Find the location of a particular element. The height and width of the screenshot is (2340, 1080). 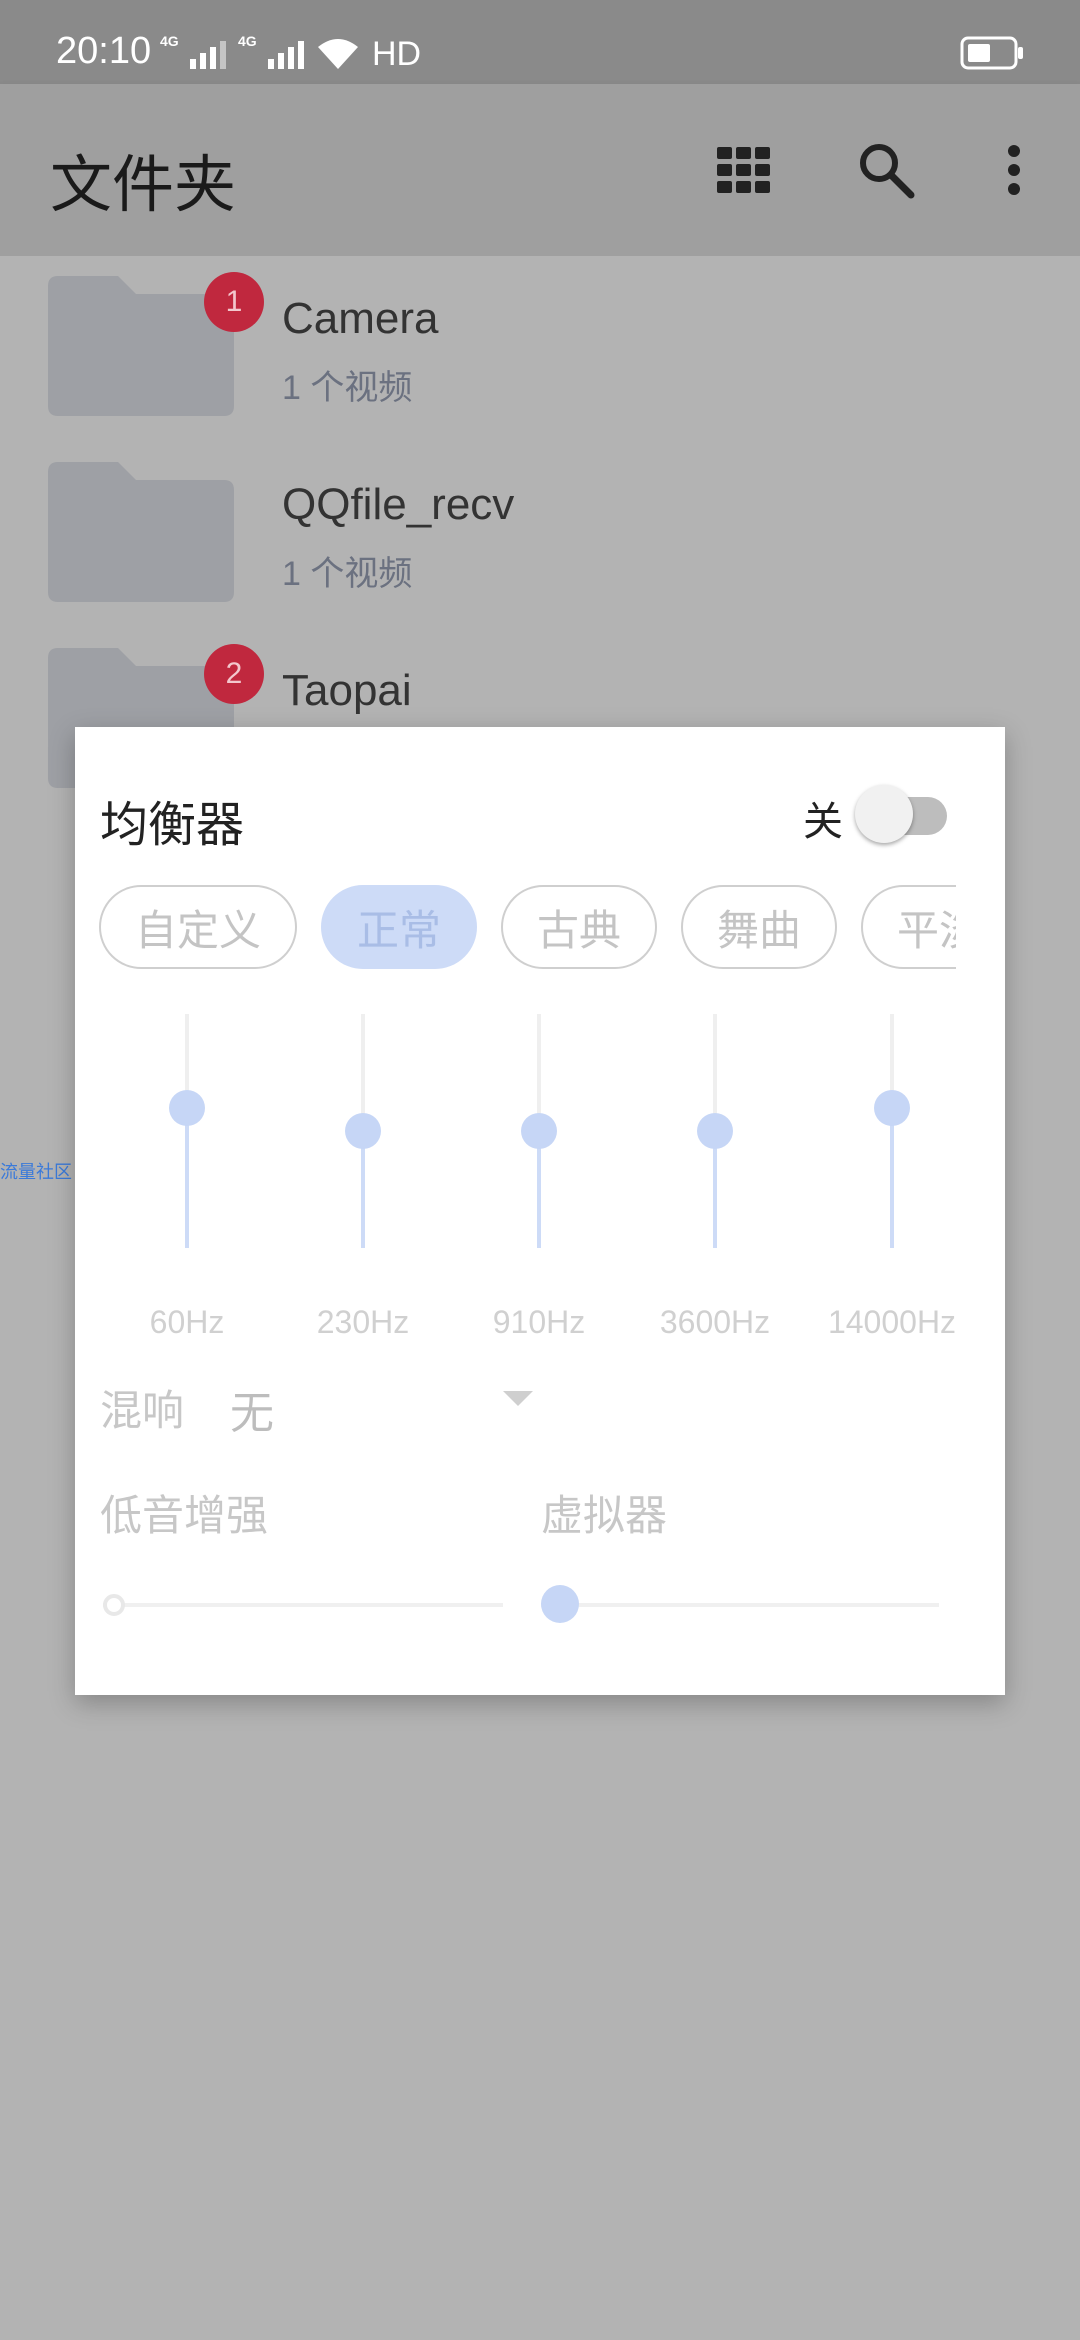

wifi-icon is located at coordinates (338, 54).